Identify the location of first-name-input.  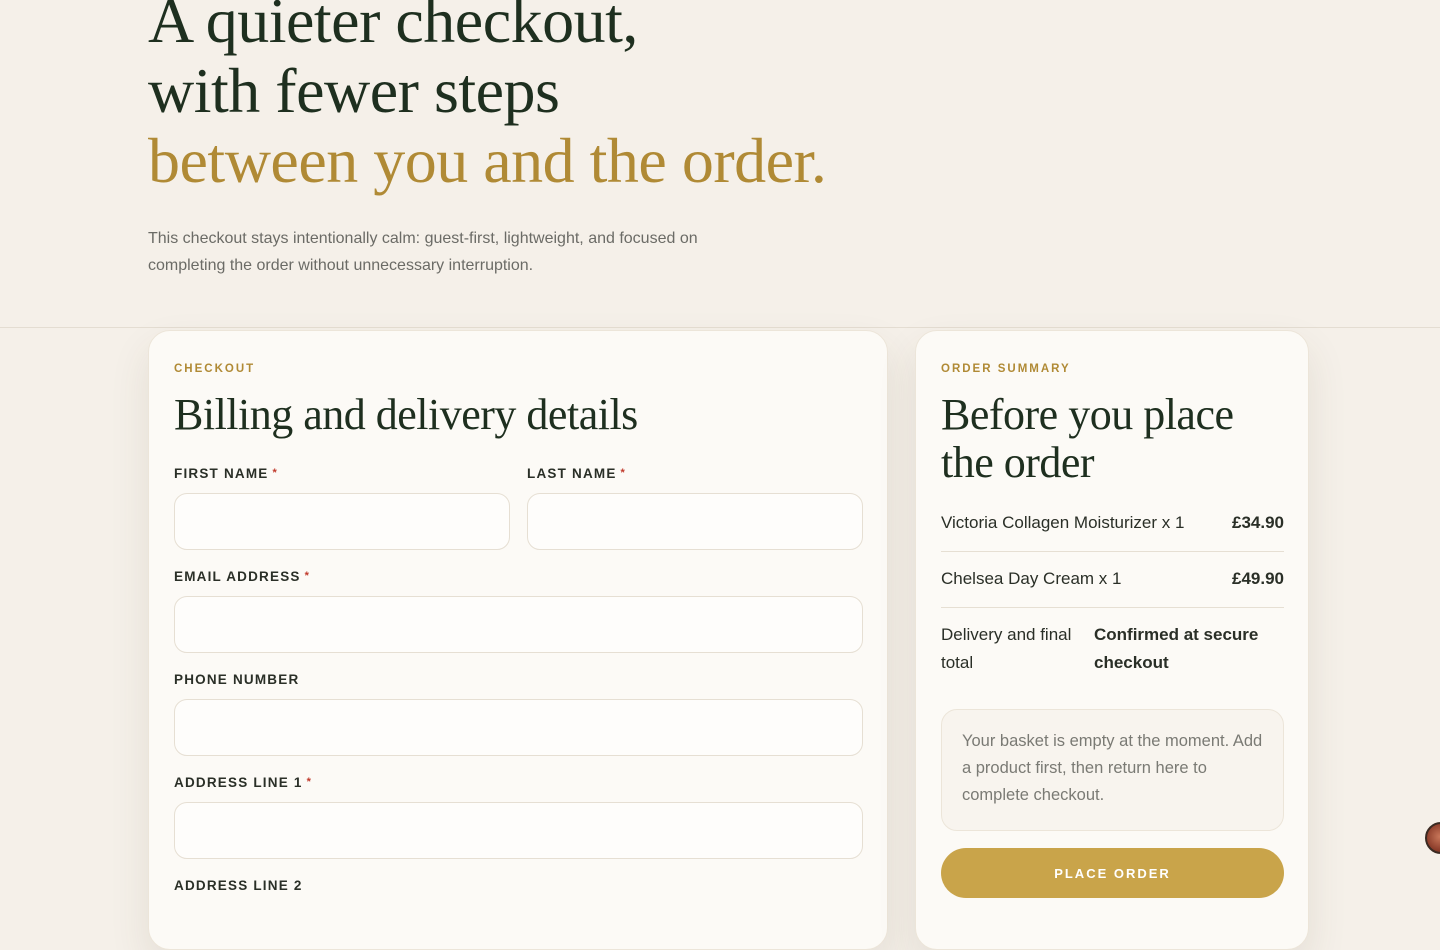
(342, 521).